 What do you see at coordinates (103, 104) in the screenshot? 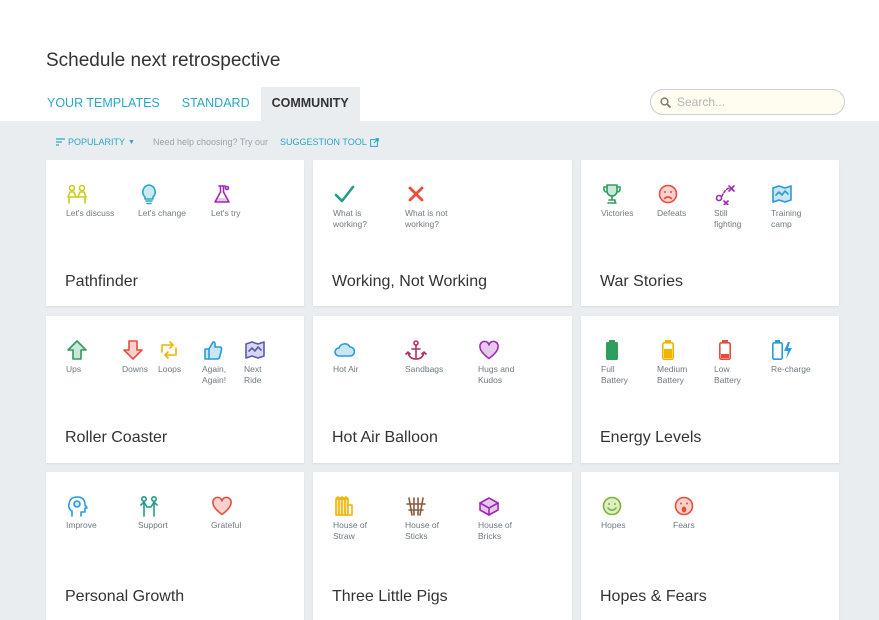
I see `tab-your-templates: YOUR TEMPLATES` at bounding box center [103, 104].